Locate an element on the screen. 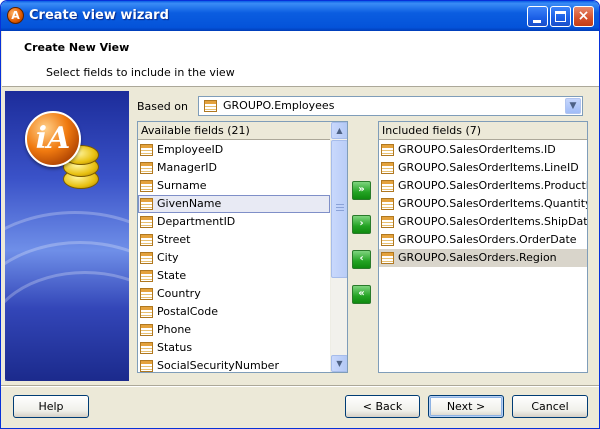 The height and width of the screenshot is (429, 600). help-button-label: Help is located at coordinates (51, 406).